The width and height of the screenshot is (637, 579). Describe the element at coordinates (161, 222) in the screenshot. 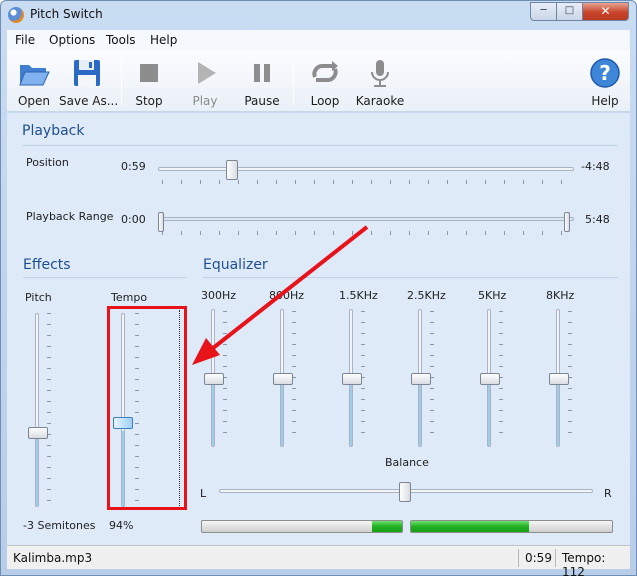

I see `range-start-handle` at that location.